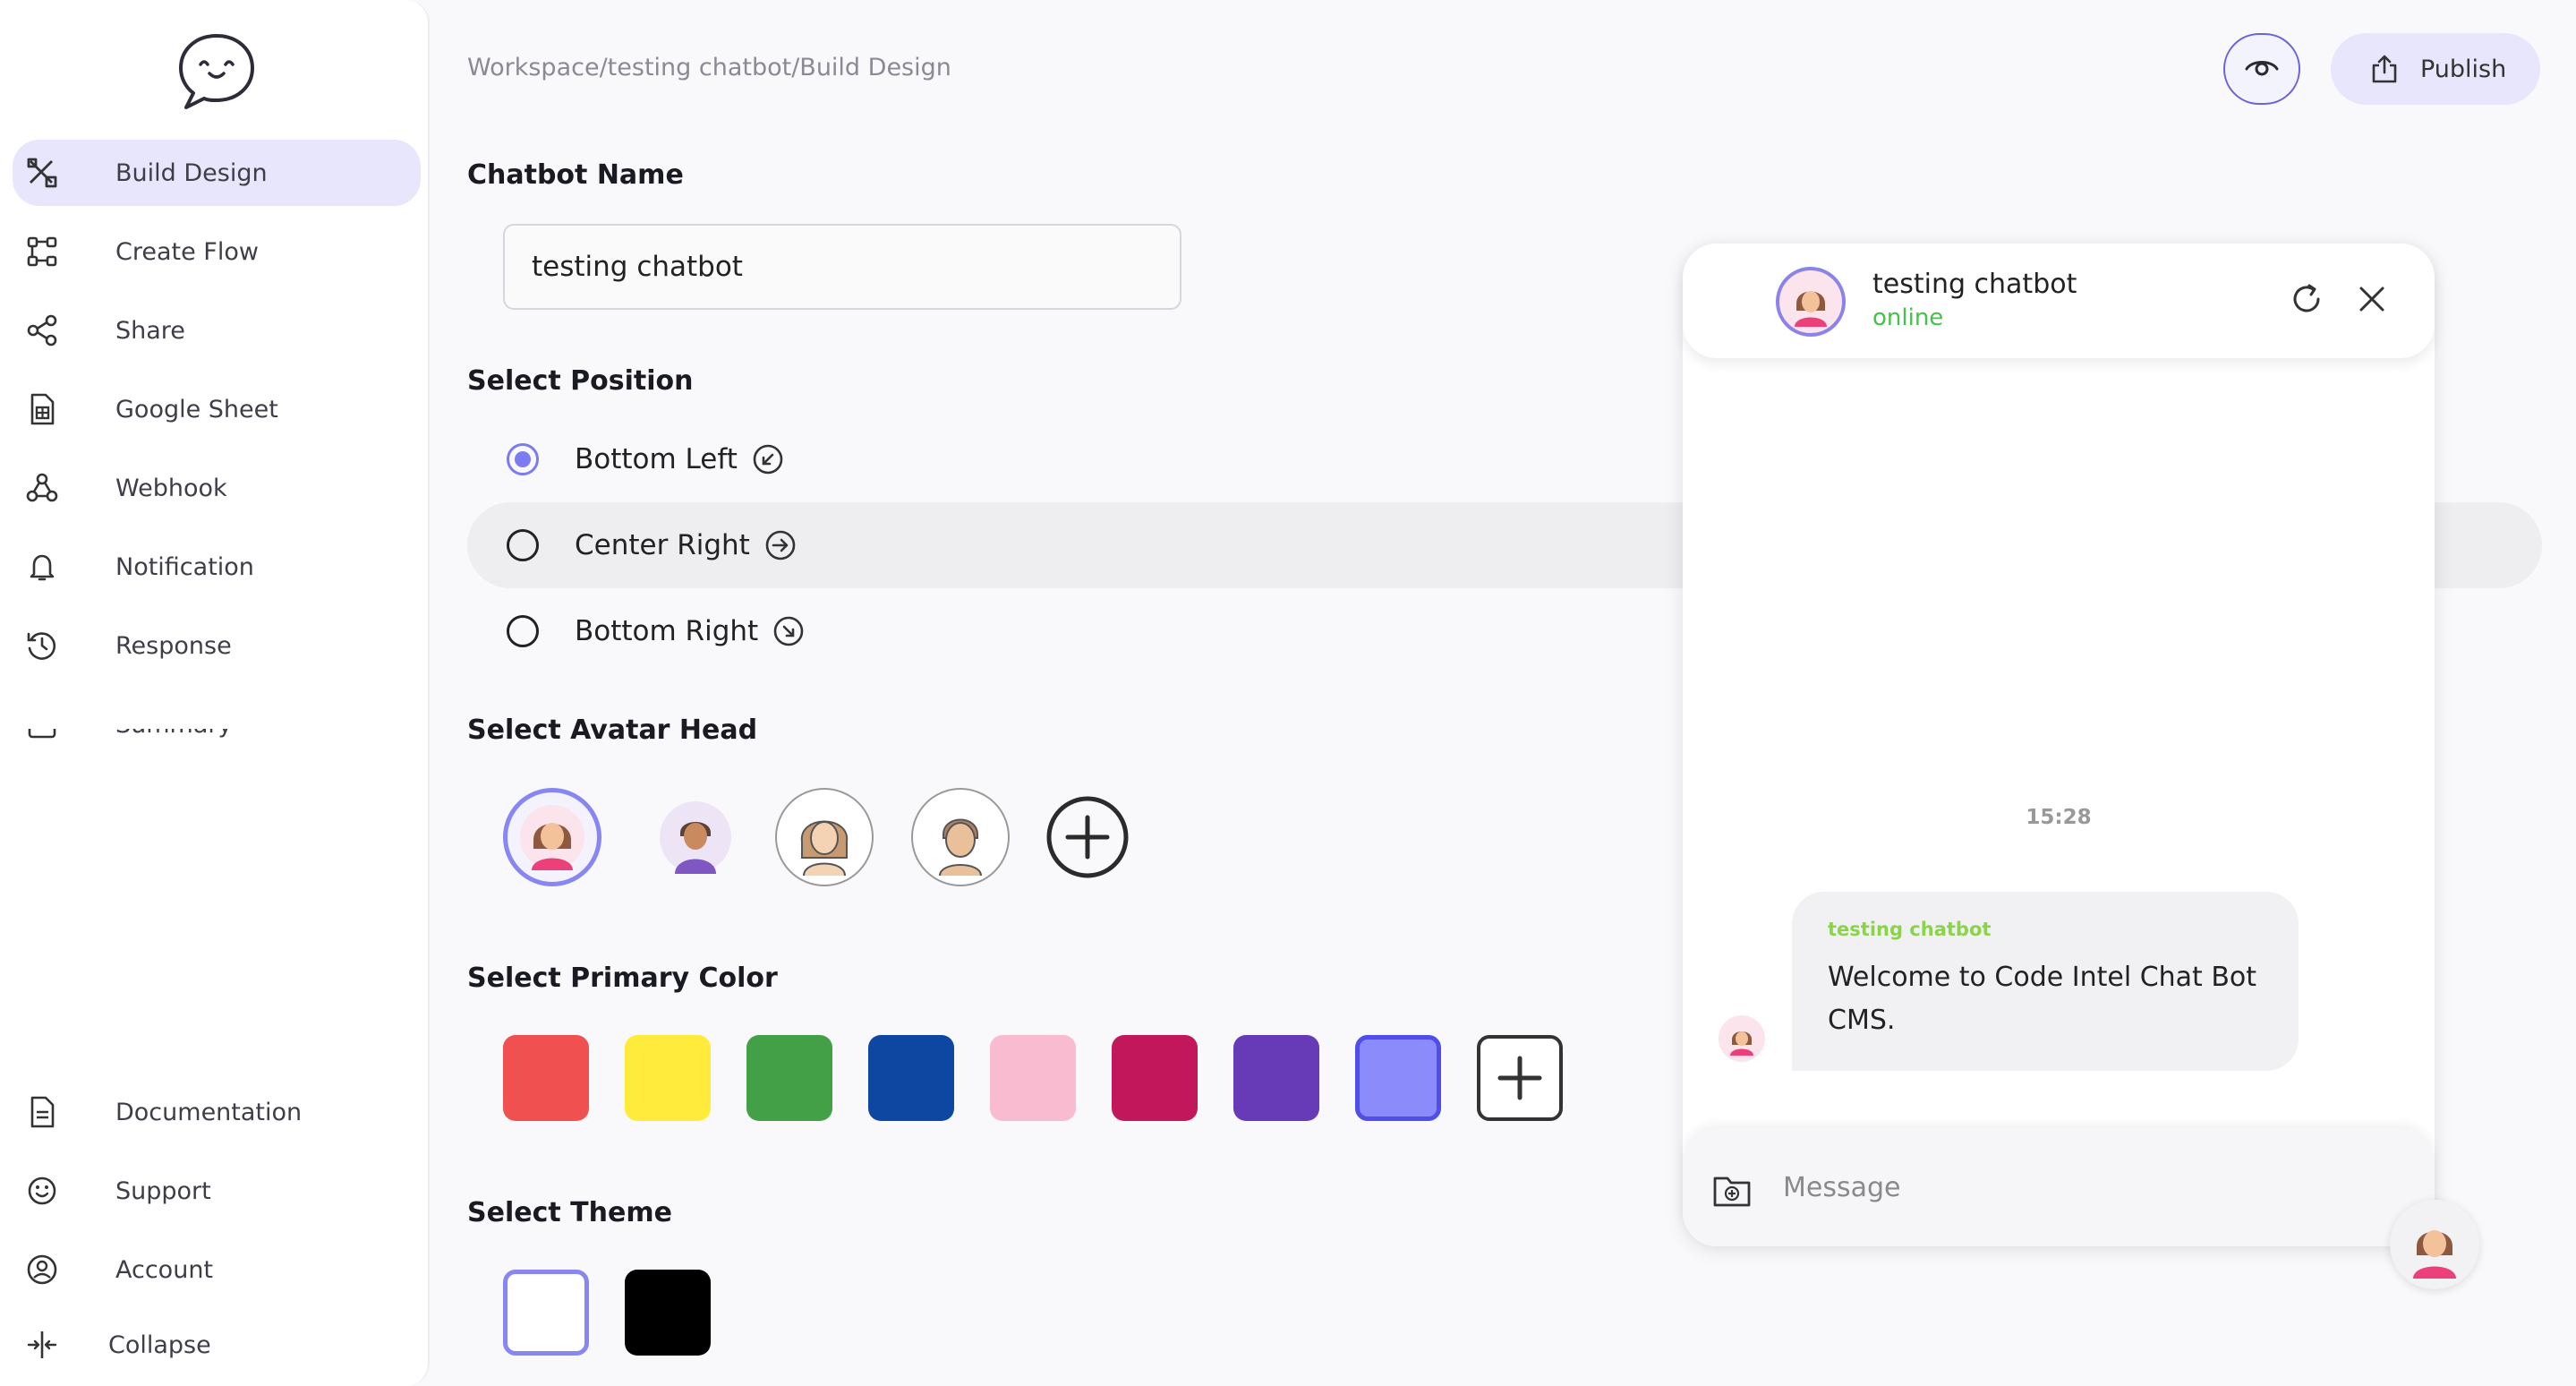 This screenshot has width=2576, height=1386. I want to click on man-avatar-icon, so click(695, 837).